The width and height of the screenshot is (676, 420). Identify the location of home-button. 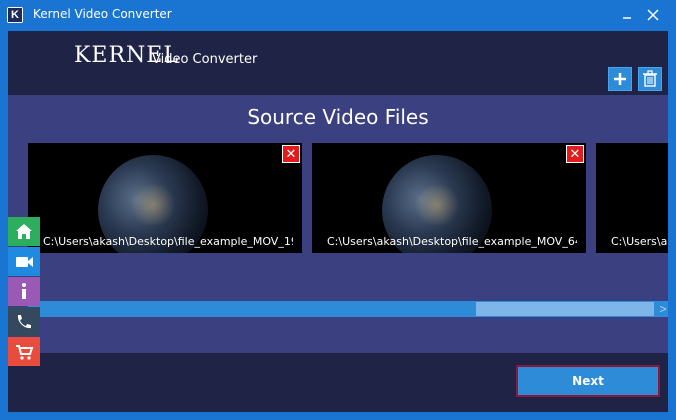
(24, 231).